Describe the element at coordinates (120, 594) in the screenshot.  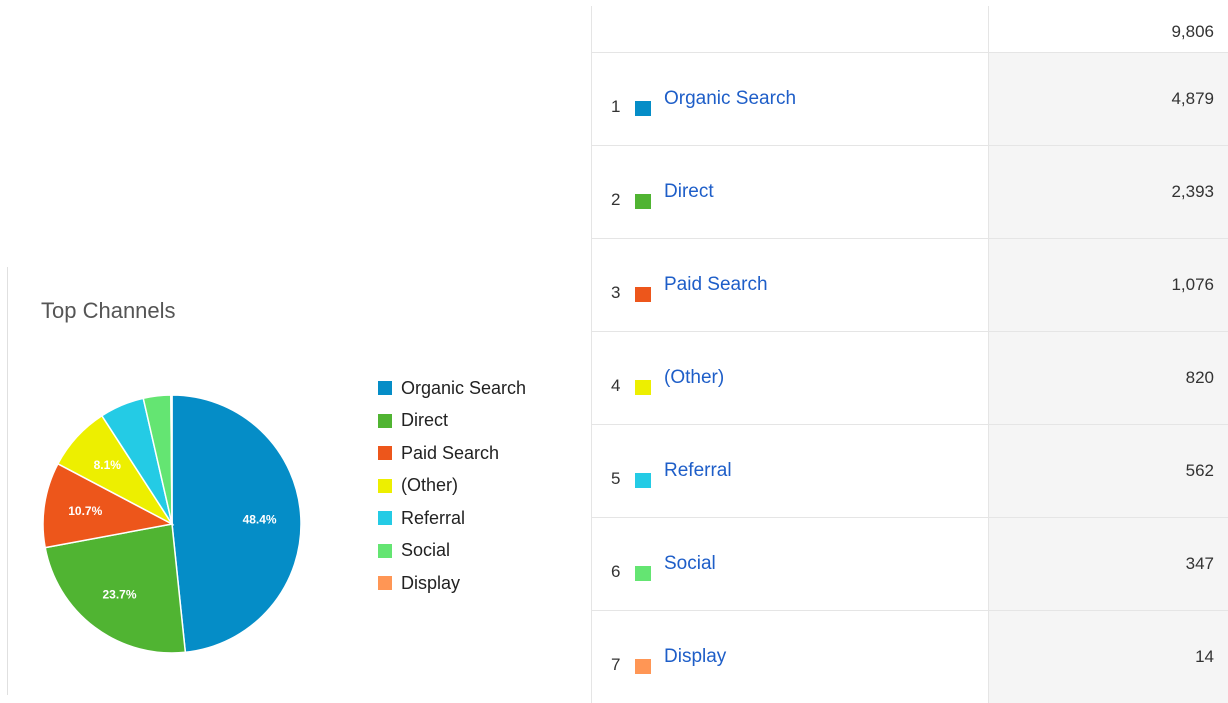
I see `pie-slice-label: 23.7%` at that location.